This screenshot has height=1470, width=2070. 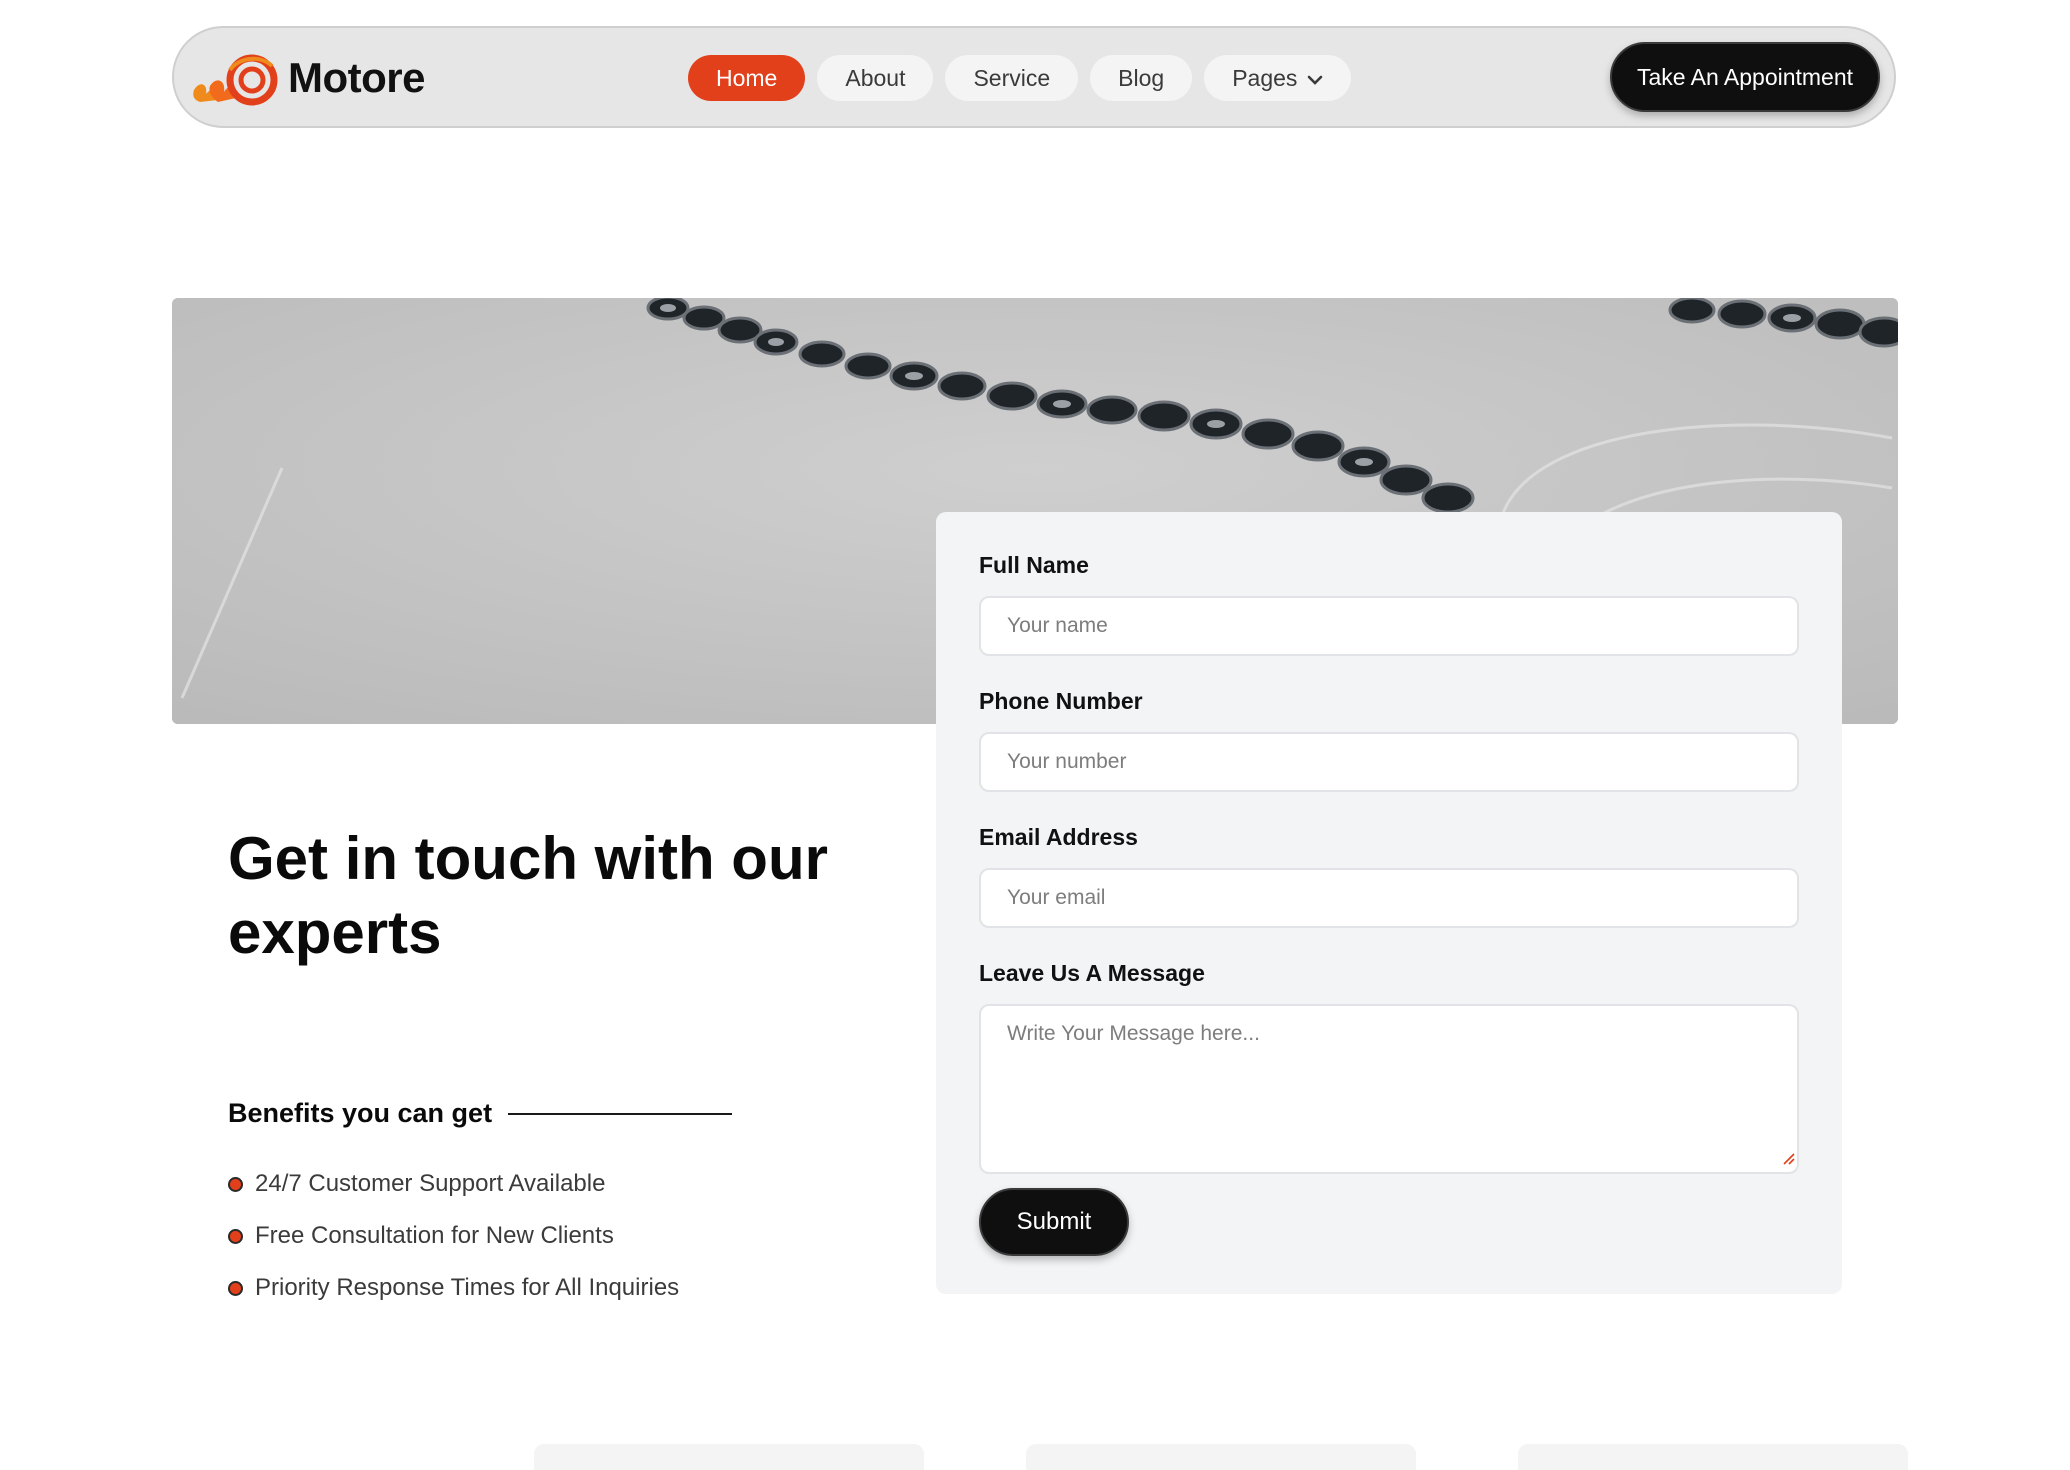 What do you see at coordinates (1265, 77) in the screenshot?
I see `nav-pages-label: Pages` at bounding box center [1265, 77].